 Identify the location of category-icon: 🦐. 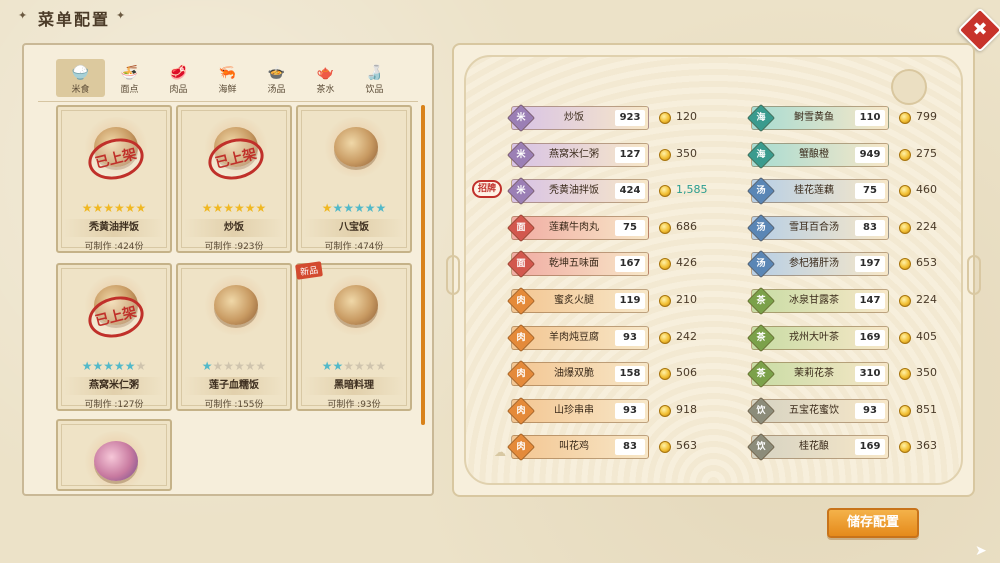
(227, 73).